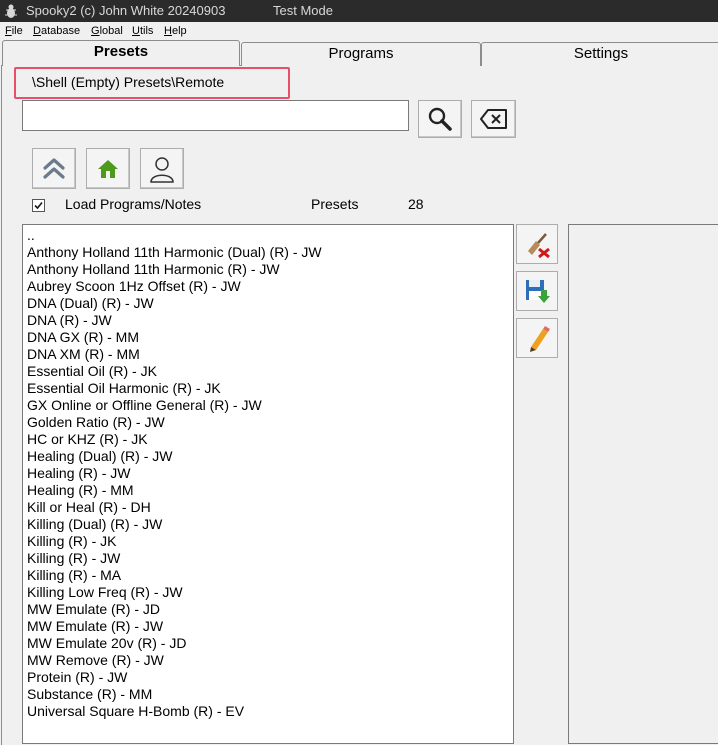  What do you see at coordinates (270, 609) in the screenshot?
I see `list-item: MW Emulate (R) - JD` at bounding box center [270, 609].